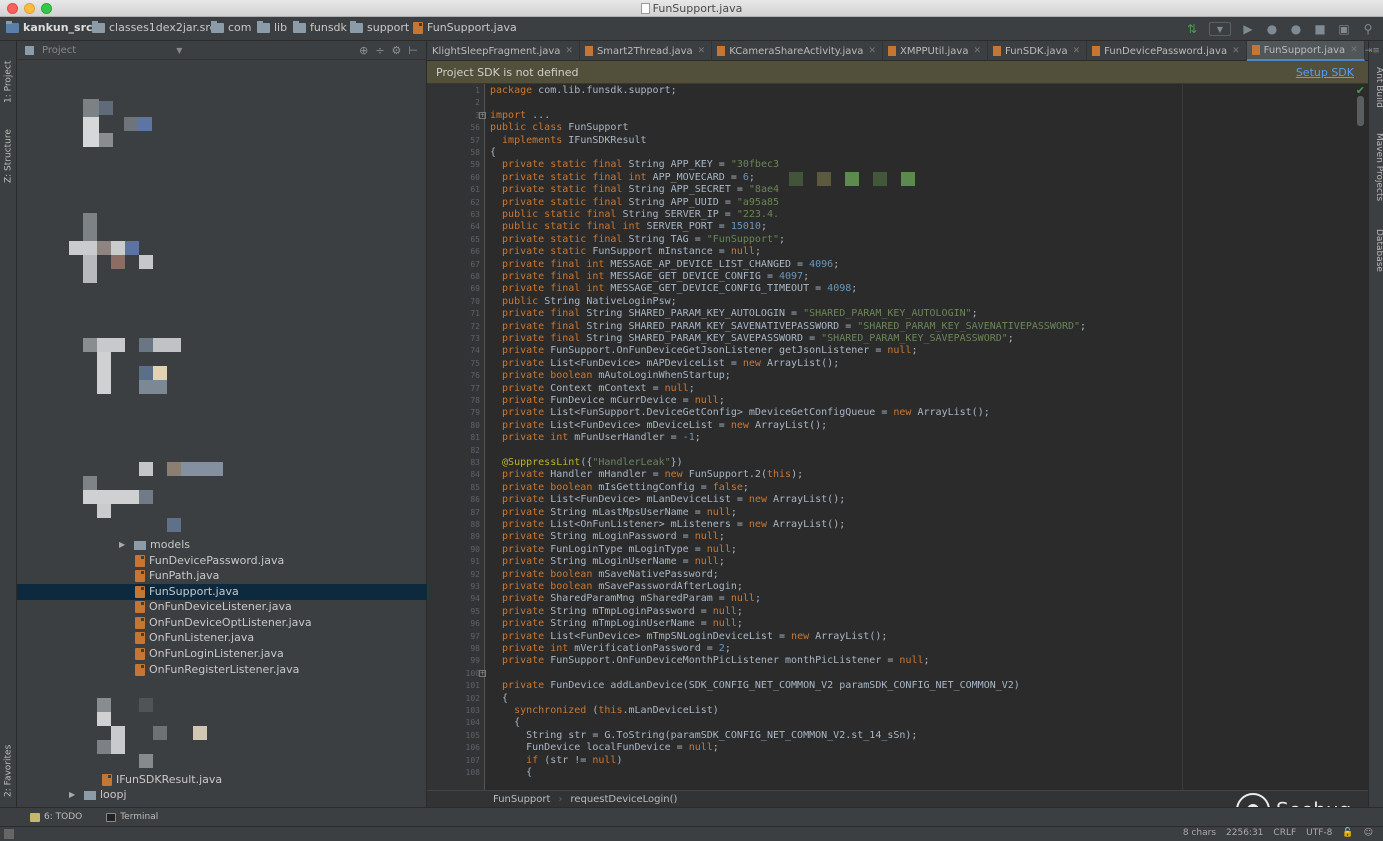  Describe the element at coordinates (797, 51) in the screenshot. I see `tab-kcamerashareactivity: KCameraShareActivity.java ✕` at that location.